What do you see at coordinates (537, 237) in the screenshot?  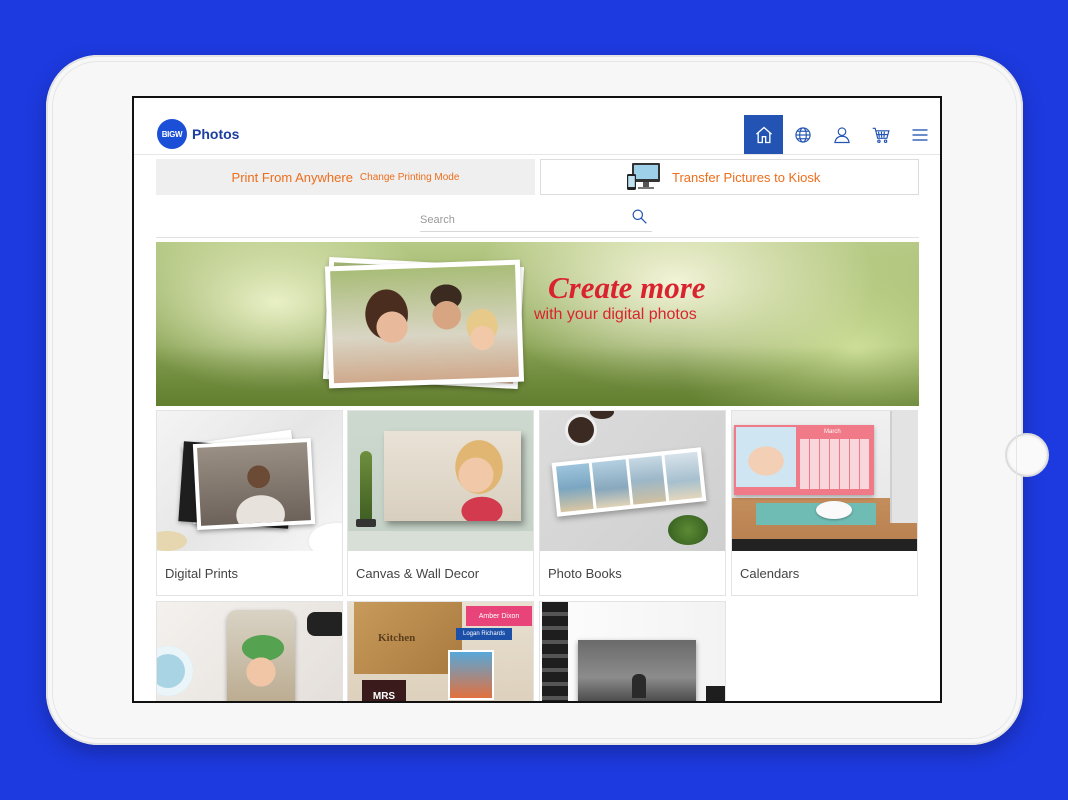 I see `search-divider` at bounding box center [537, 237].